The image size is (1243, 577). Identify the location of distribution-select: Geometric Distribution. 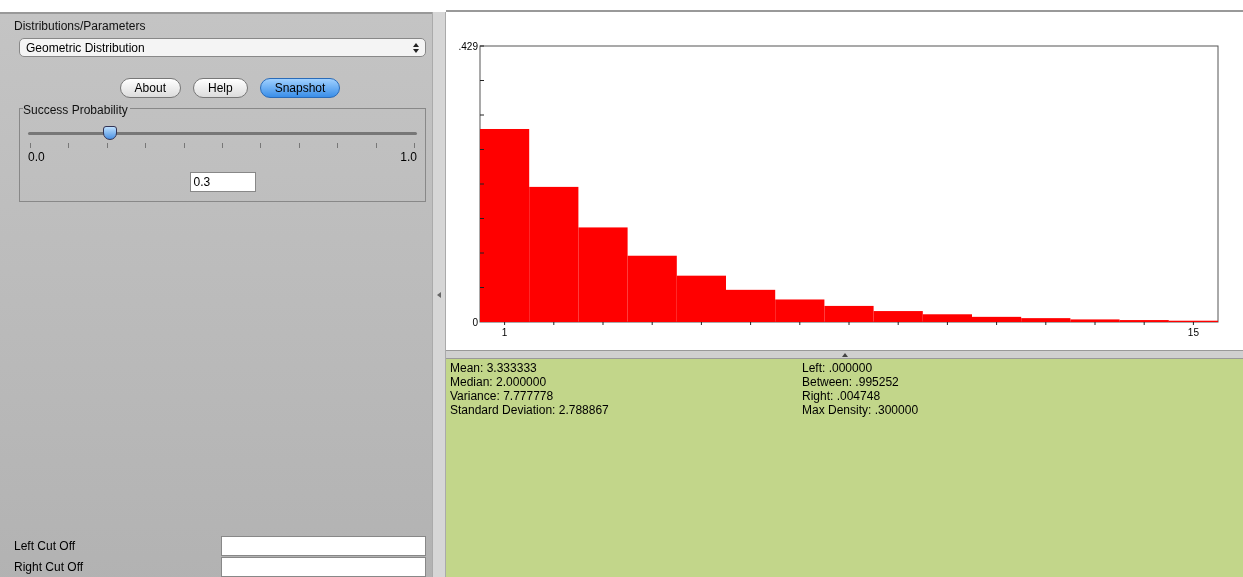
(222, 47).